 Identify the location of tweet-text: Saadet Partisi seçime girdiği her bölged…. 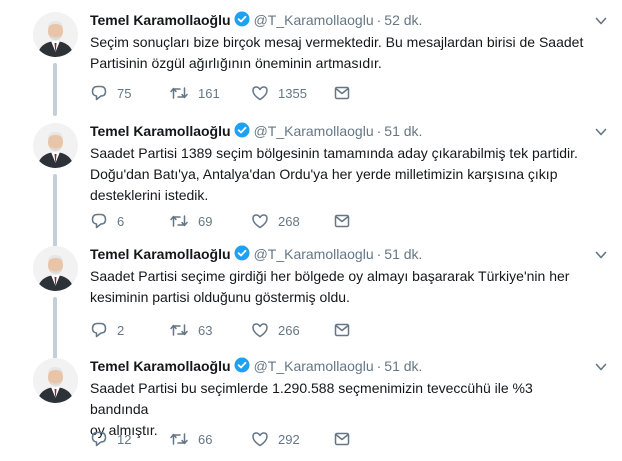
(330, 286).